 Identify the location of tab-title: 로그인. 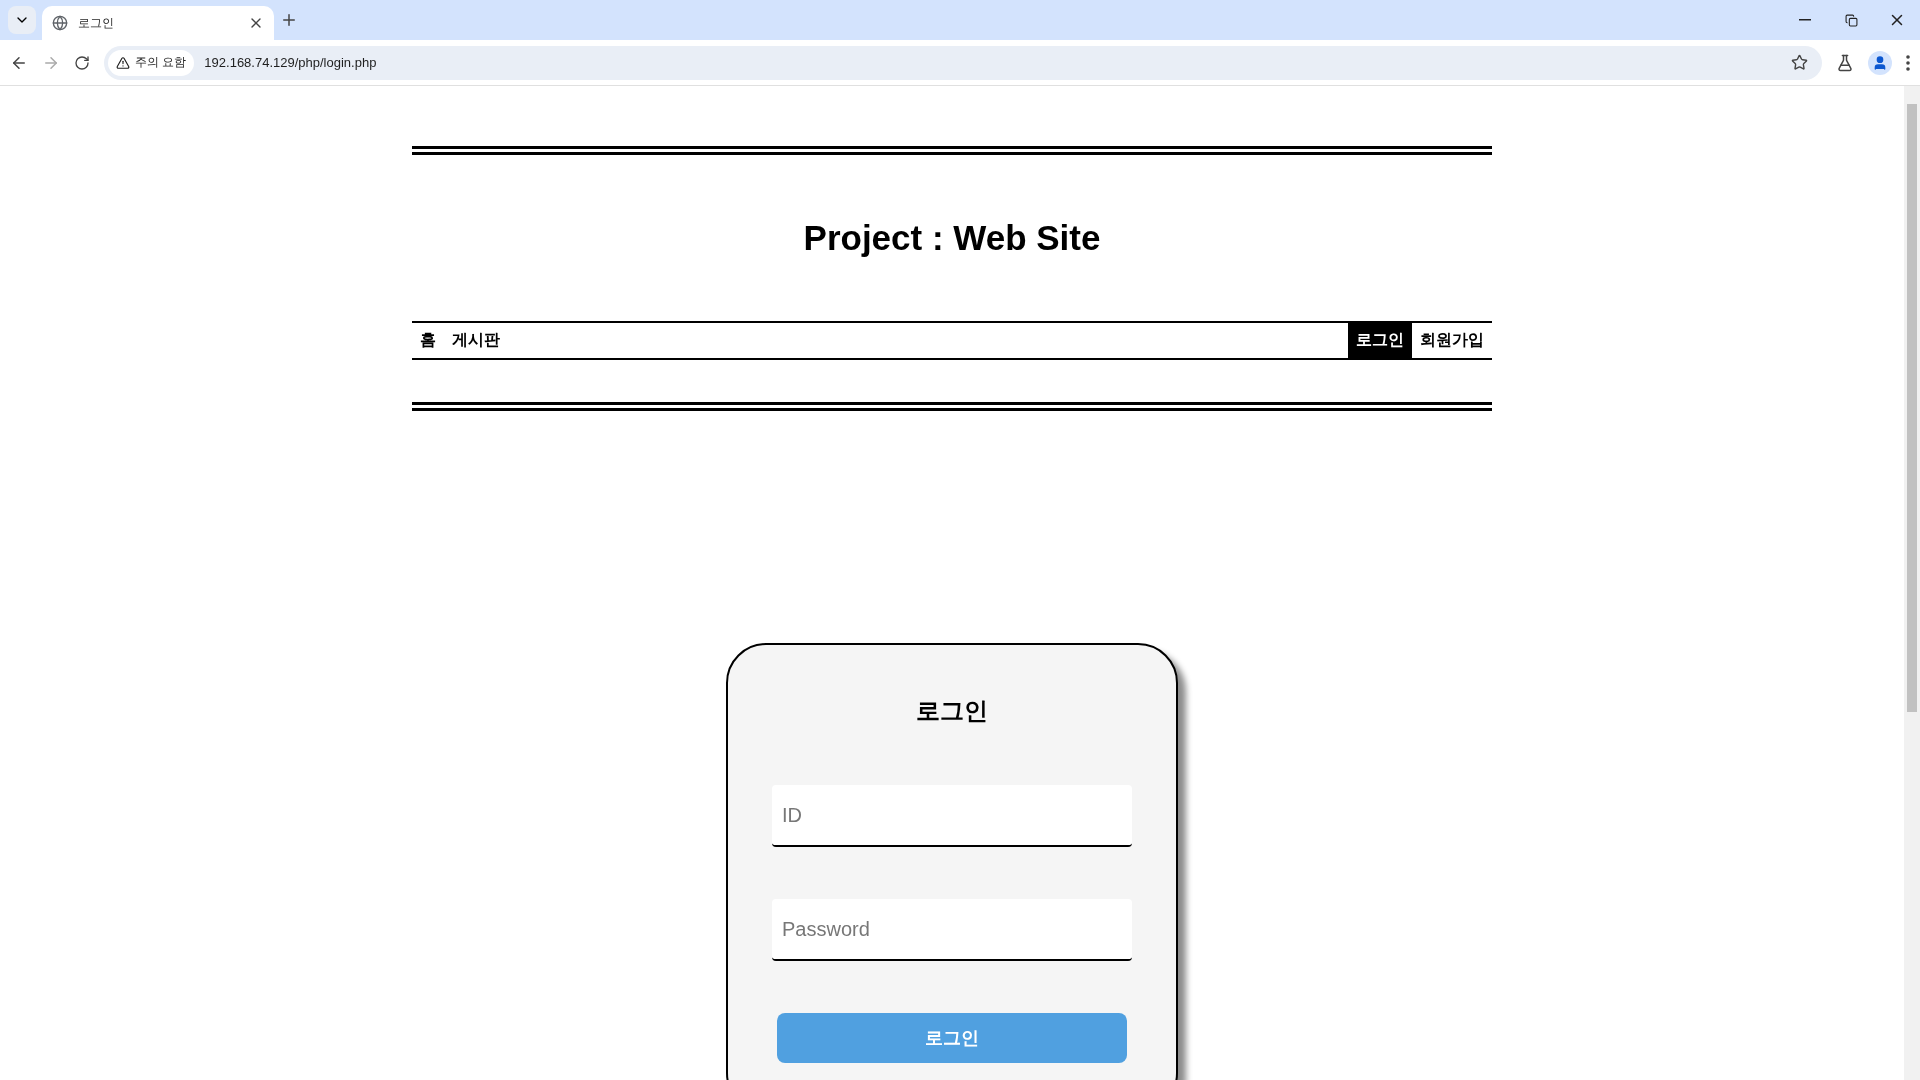
(96, 23).